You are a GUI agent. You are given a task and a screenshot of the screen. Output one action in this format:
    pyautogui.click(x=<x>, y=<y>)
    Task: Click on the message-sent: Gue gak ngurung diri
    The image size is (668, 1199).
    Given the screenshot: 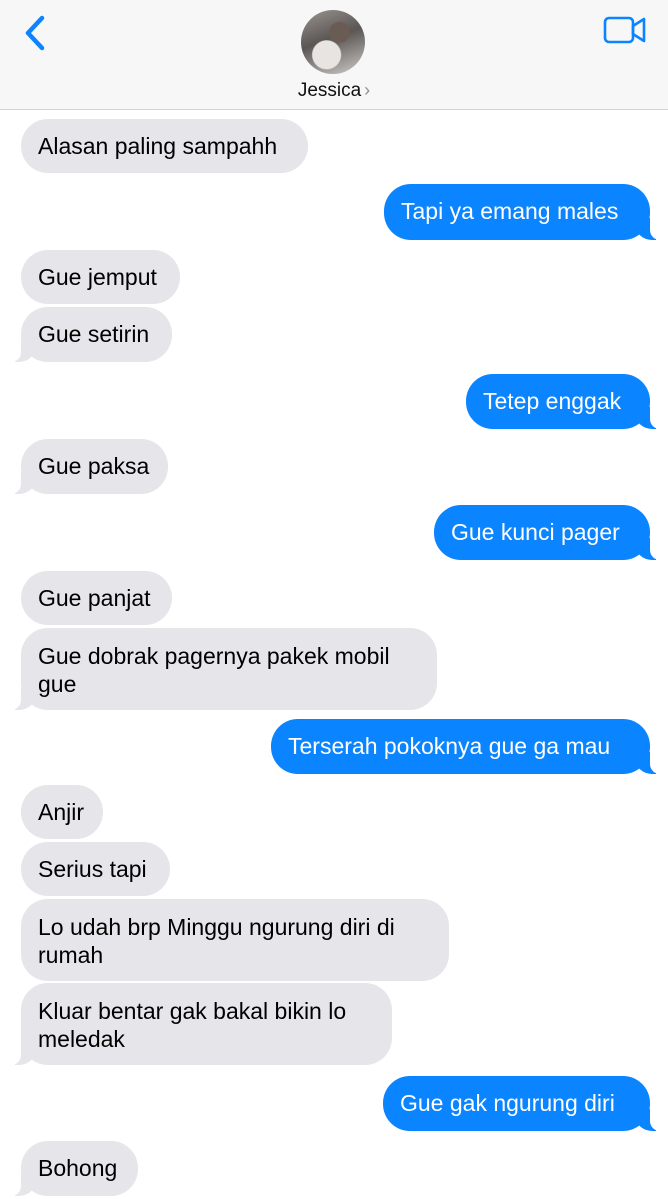 What is the action you would take?
    pyautogui.click(x=521, y=1103)
    